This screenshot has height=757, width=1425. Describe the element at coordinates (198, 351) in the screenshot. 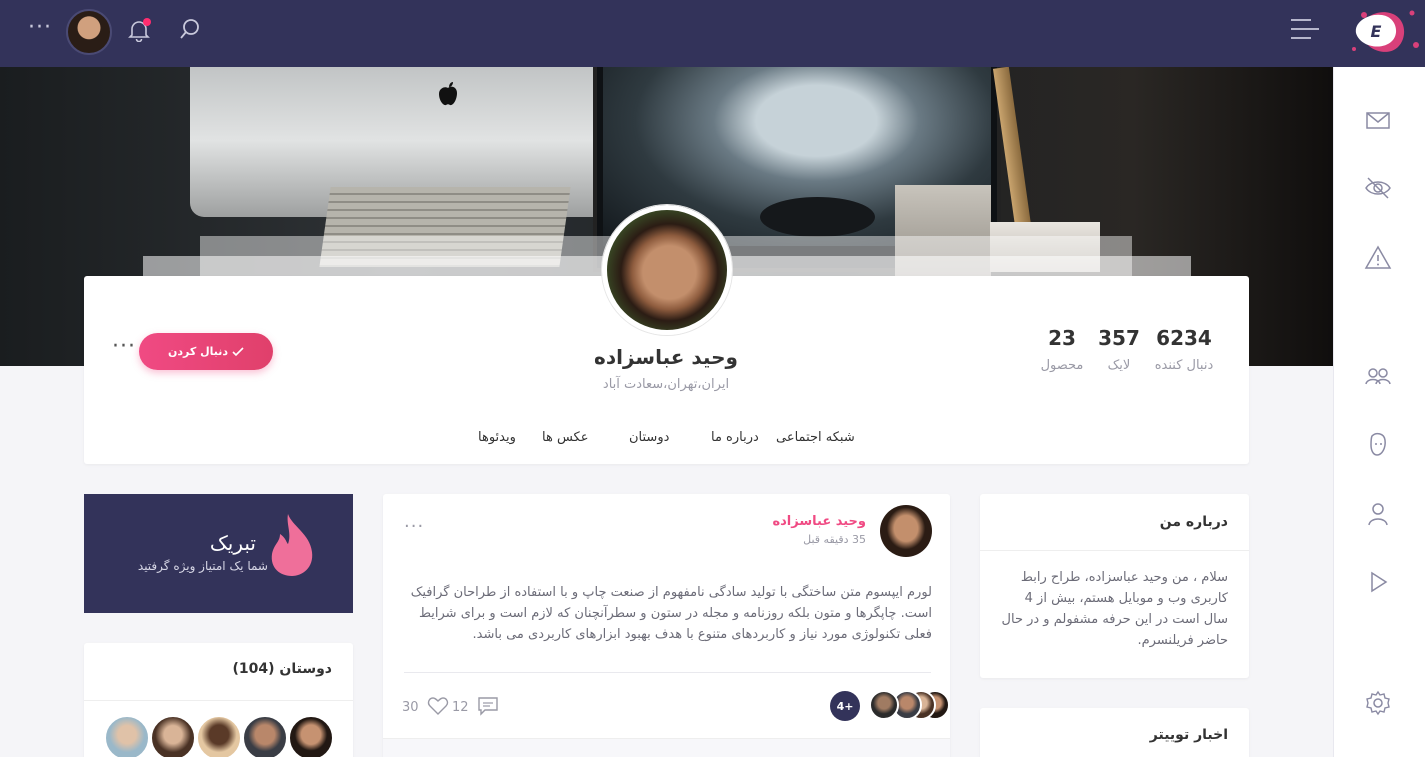

I see `follow-label: دنبال کردن` at that location.